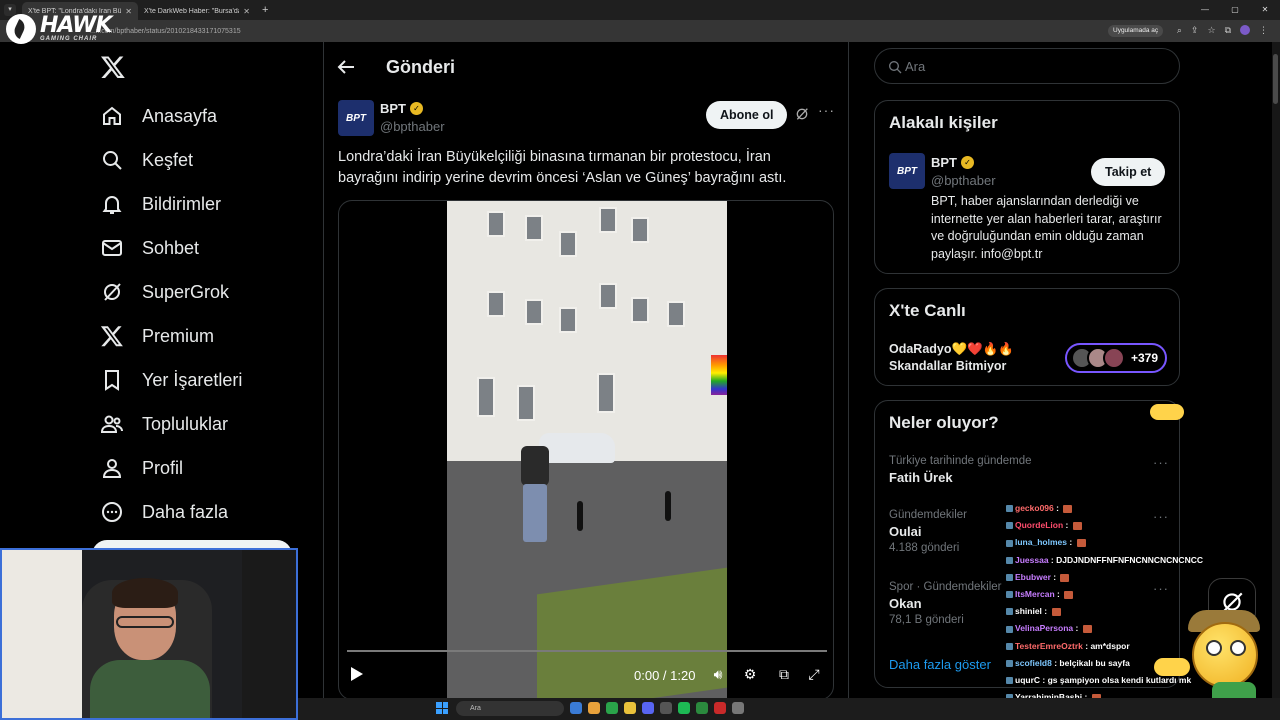 The height and width of the screenshot is (720, 1280). I want to click on live-topic: Skandallar Bitmiyor, so click(948, 366).